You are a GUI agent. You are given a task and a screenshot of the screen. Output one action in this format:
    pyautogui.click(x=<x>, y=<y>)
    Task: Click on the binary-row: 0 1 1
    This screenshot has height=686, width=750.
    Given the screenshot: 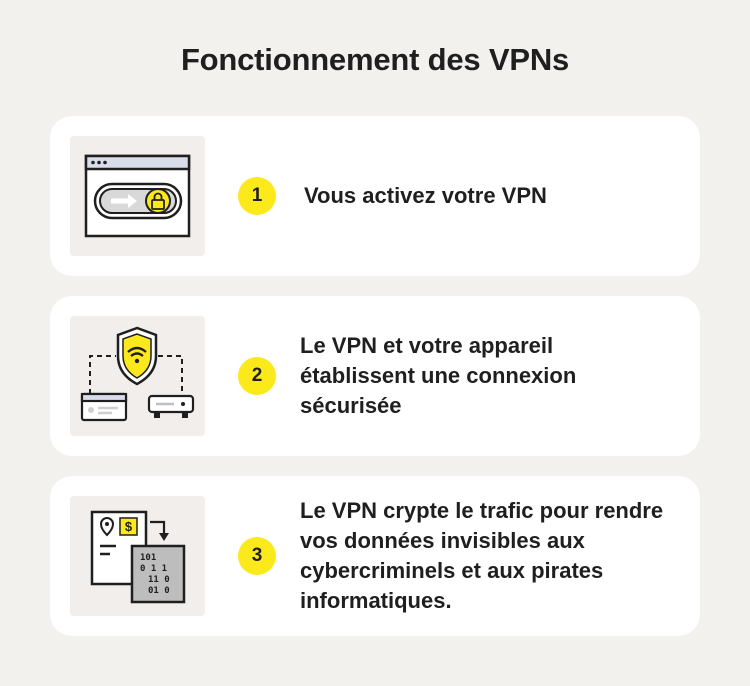 What is the action you would take?
    pyautogui.click(x=153, y=569)
    